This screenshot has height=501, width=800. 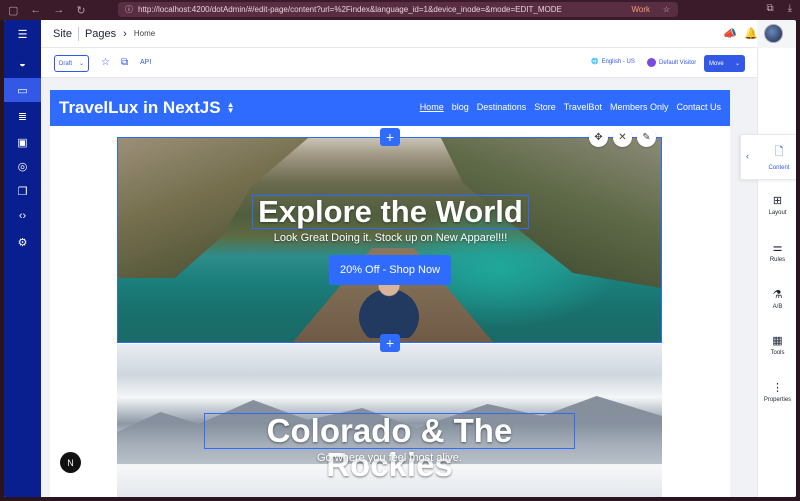 What do you see at coordinates (129, 9) in the screenshot?
I see `info-icon: ⓘ` at bounding box center [129, 9].